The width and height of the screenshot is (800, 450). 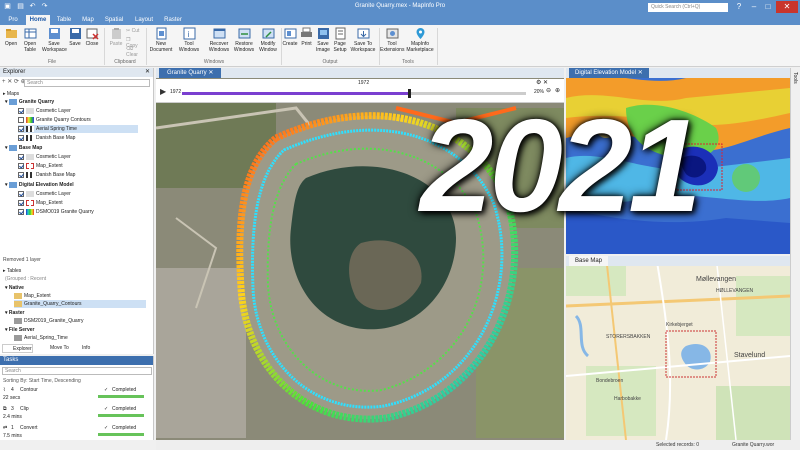 What do you see at coordinates (219, 40) in the screenshot?
I see `recover-windows-button: Recover Windows` at bounding box center [219, 40].